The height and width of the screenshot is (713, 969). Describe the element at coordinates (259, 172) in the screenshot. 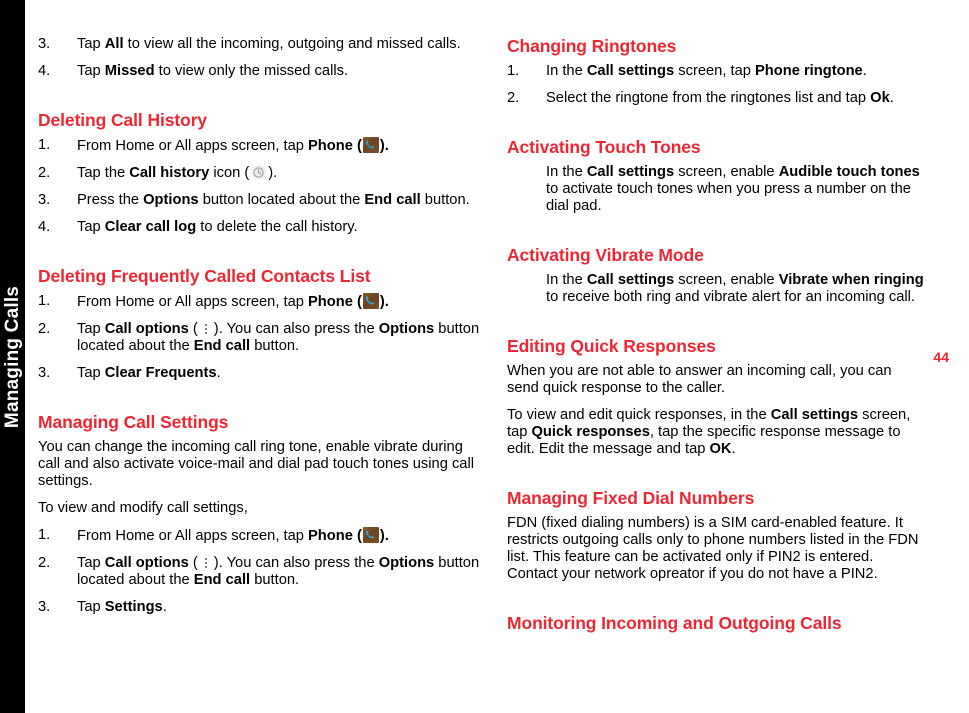

I see `clock-icon` at that location.